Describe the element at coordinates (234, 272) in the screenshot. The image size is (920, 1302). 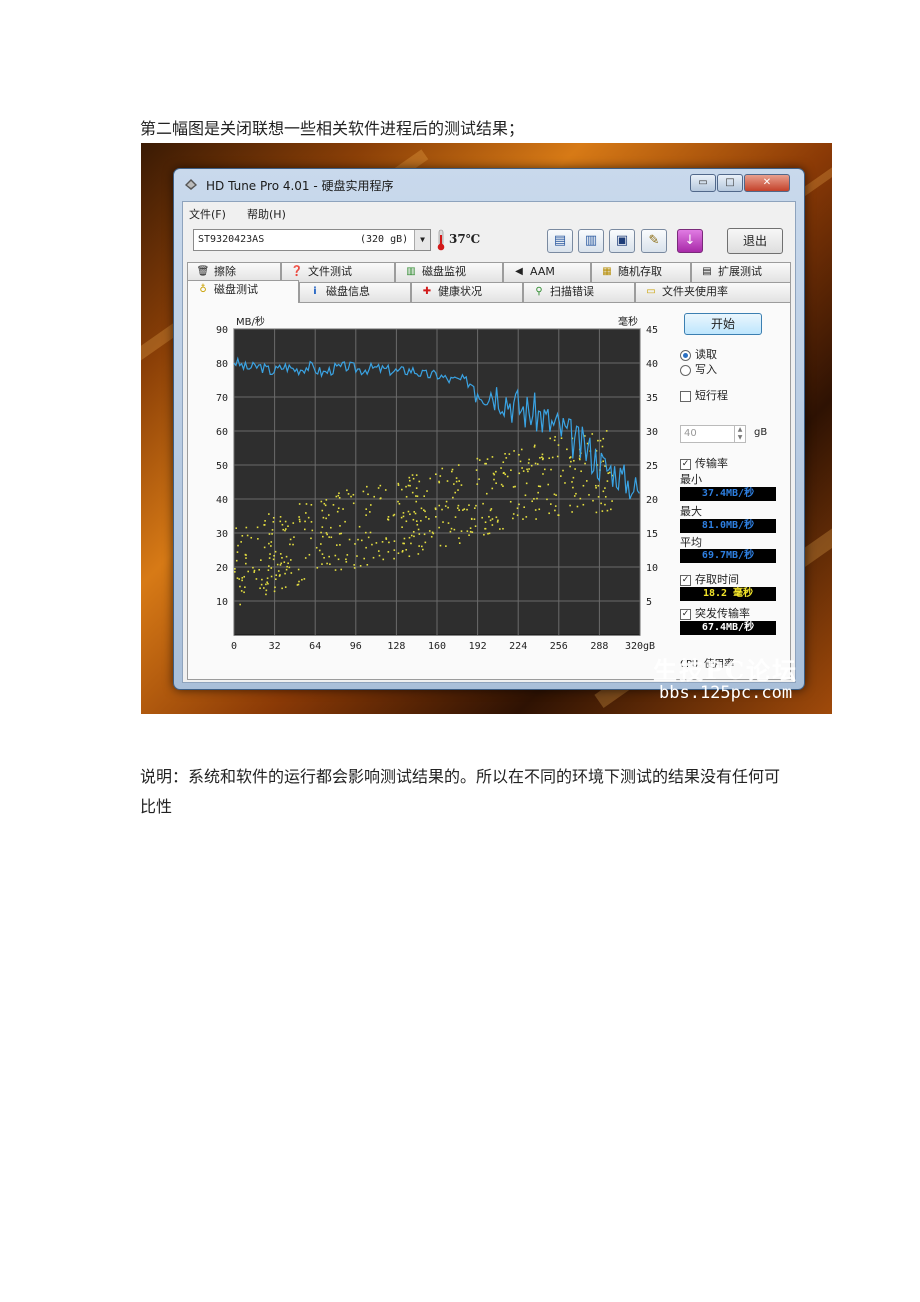
I see `tab-erase: 🗑 擦除` at that location.